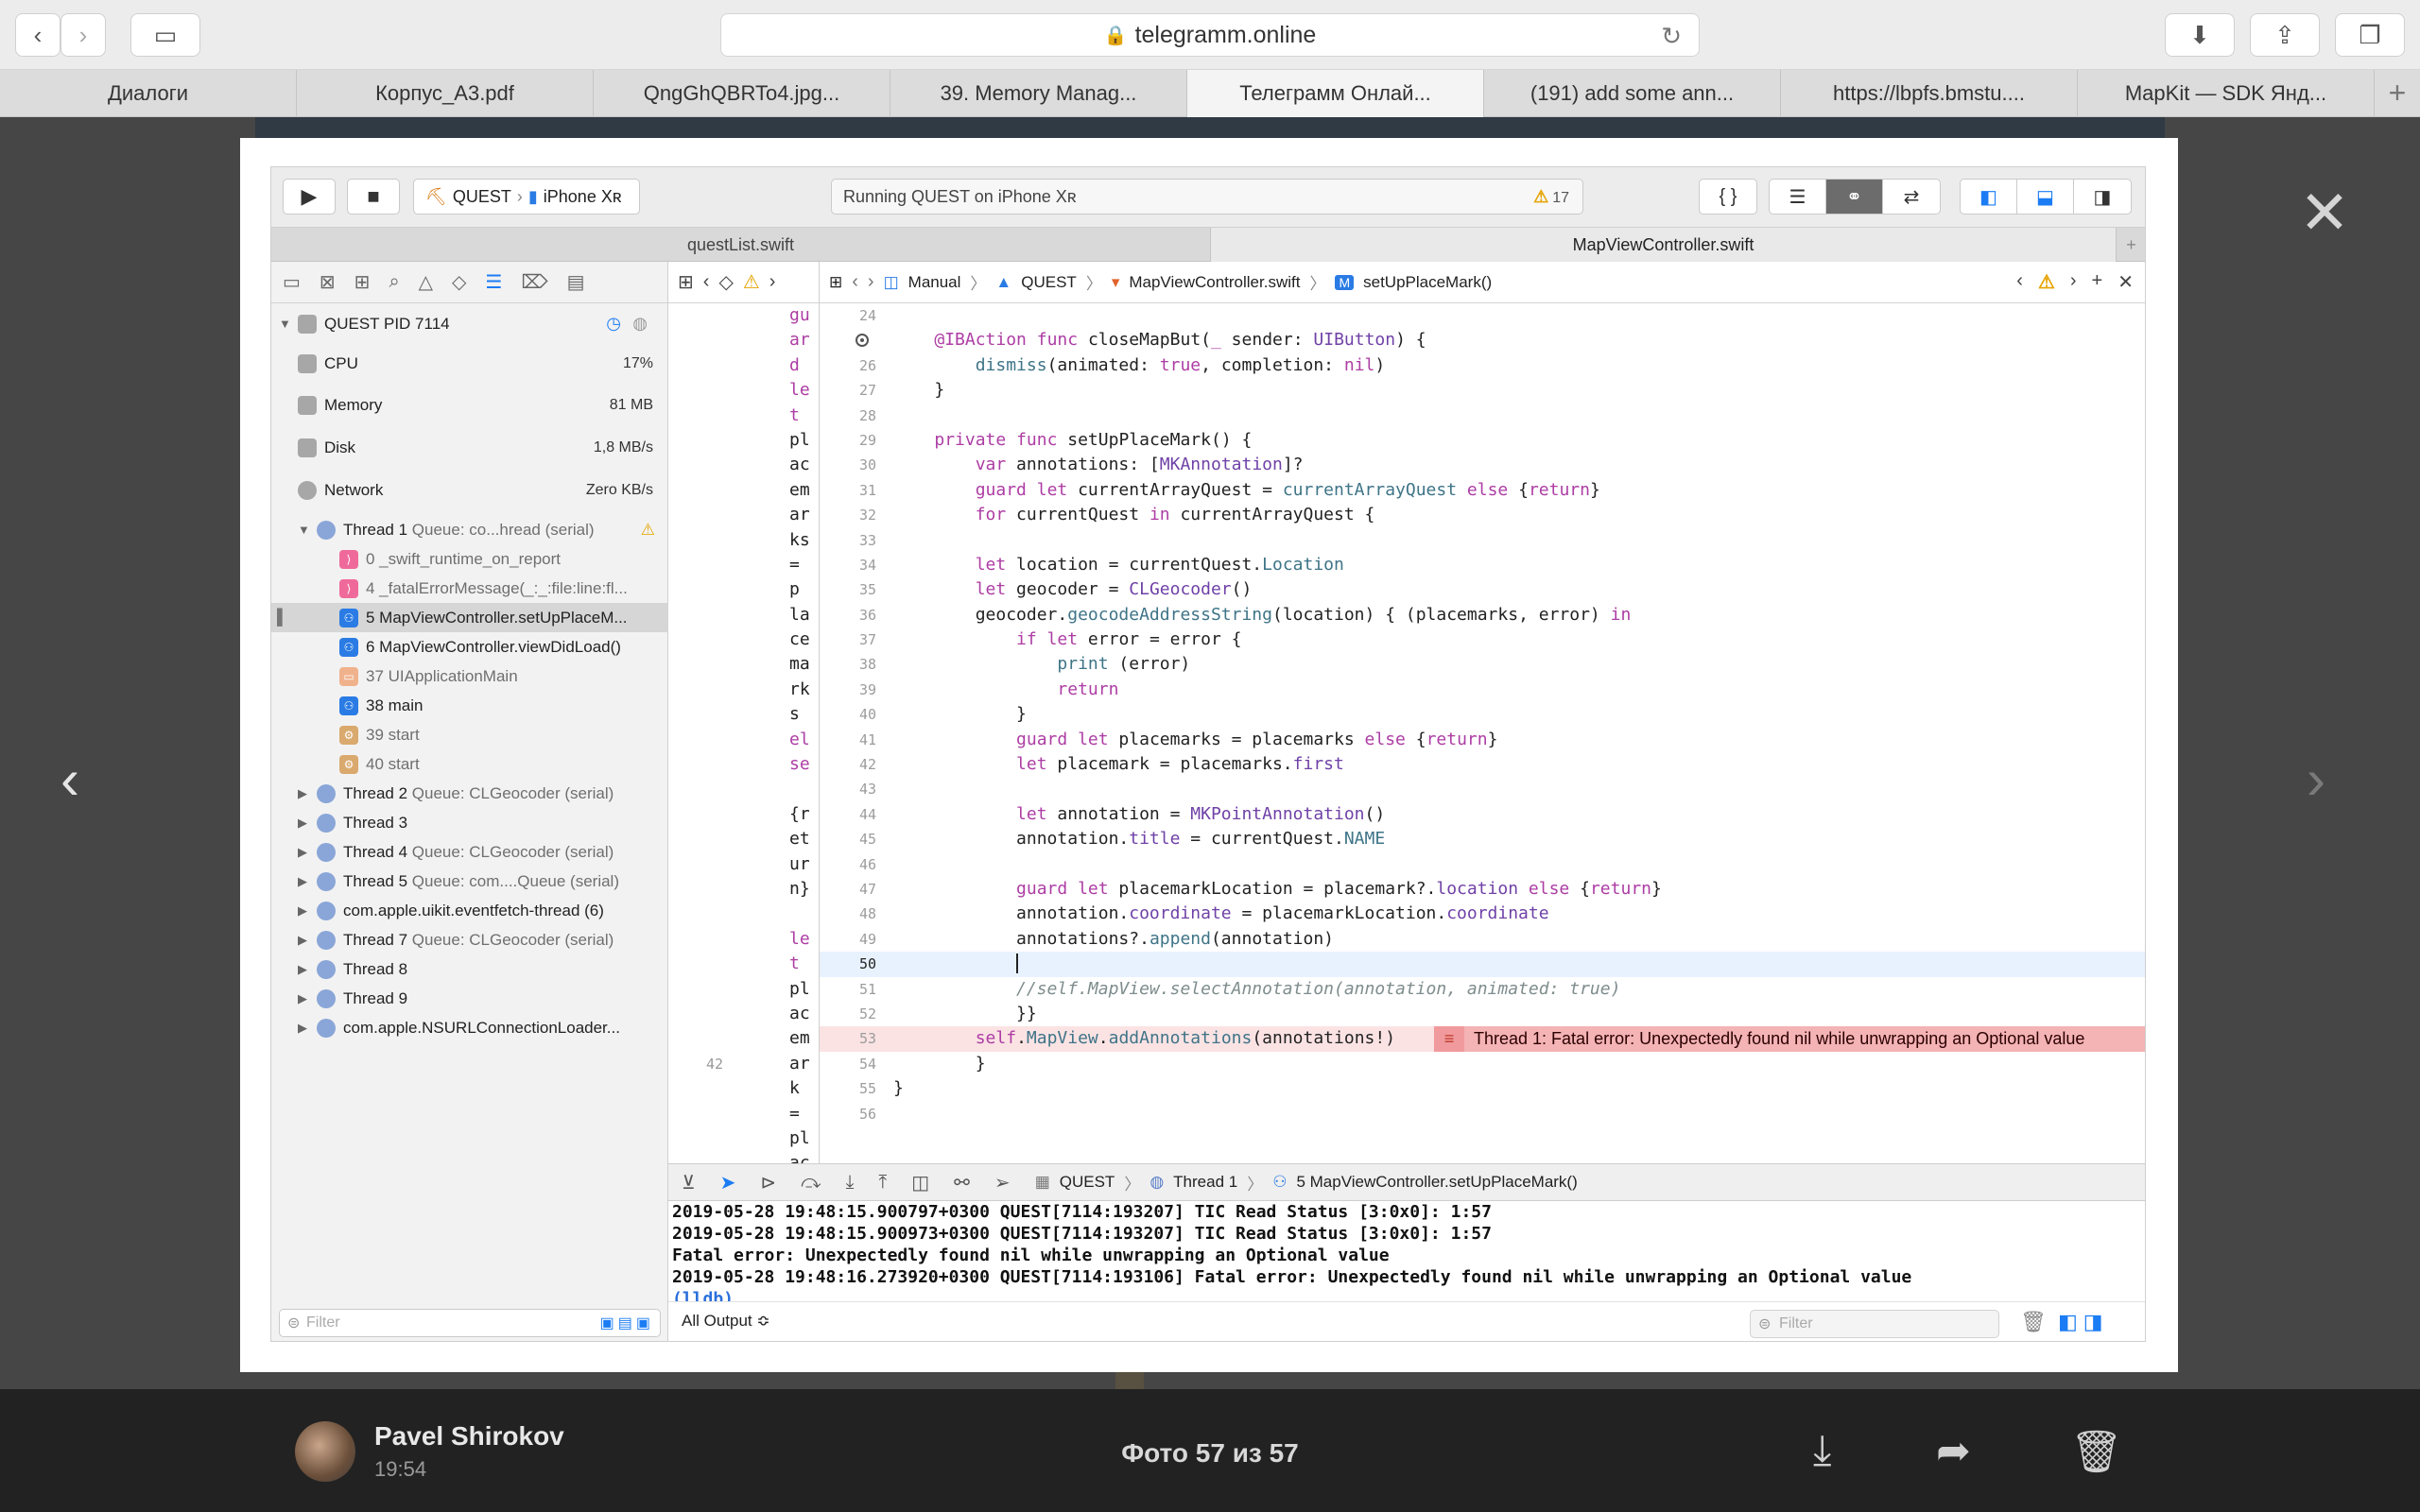 This screenshot has width=2420, height=1512. What do you see at coordinates (446, 93) in the screenshot?
I see `browser-tab: Корпус_А3.pdf` at bounding box center [446, 93].